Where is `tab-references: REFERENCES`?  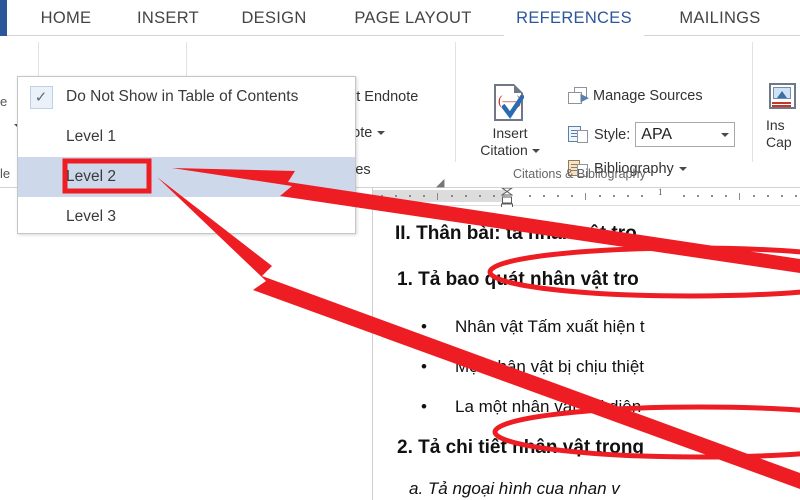
tab-references: REFERENCES is located at coordinates (574, 18).